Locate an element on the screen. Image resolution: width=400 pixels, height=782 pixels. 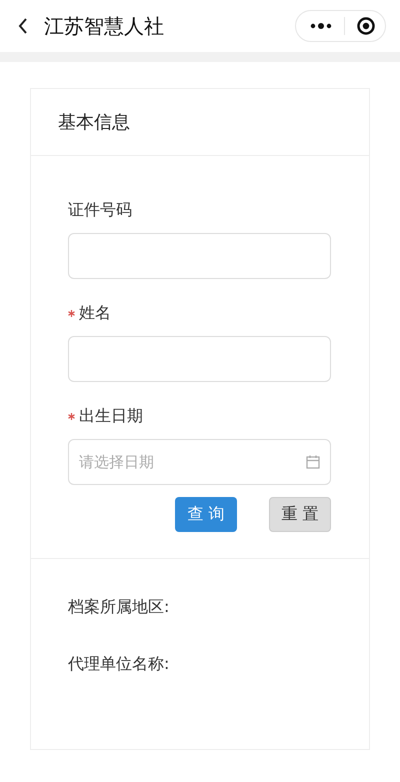
query-button: 查 询 is located at coordinates (206, 514).